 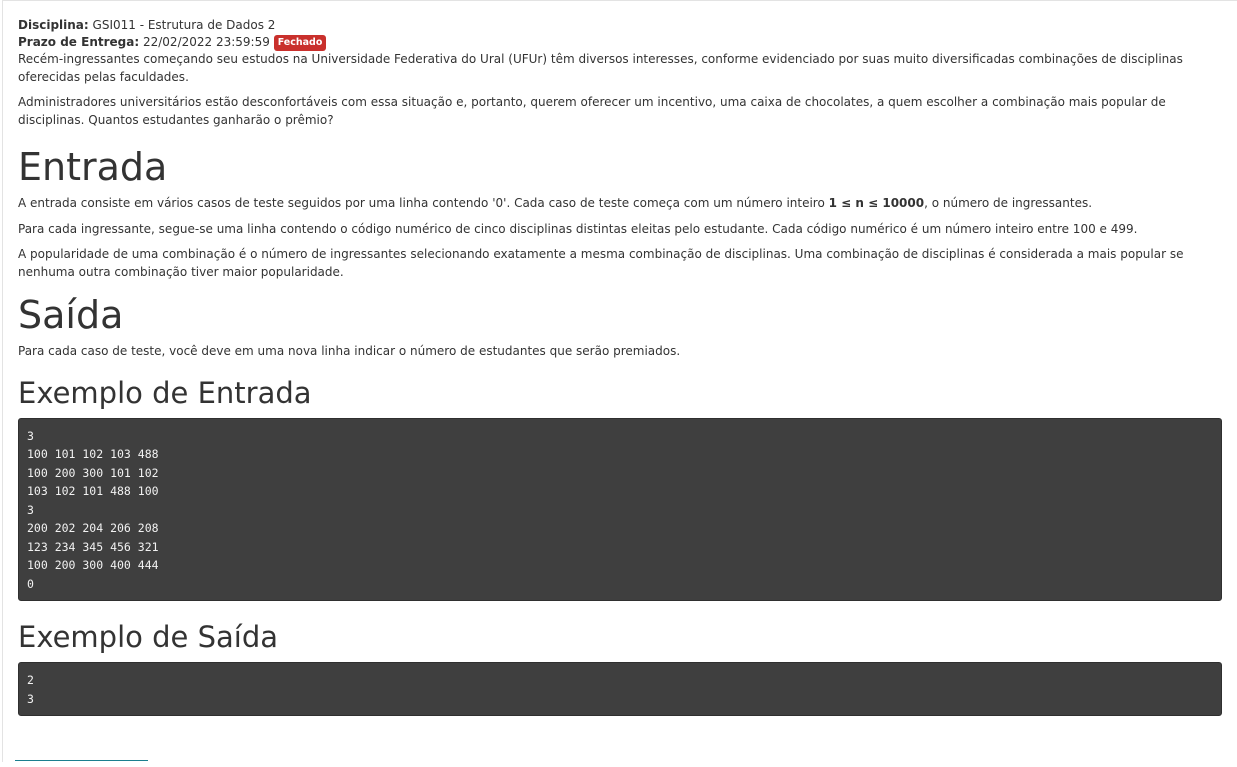 What do you see at coordinates (148, 637) in the screenshot?
I see `exemplo-saida-heading: Exemplo de Saída` at bounding box center [148, 637].